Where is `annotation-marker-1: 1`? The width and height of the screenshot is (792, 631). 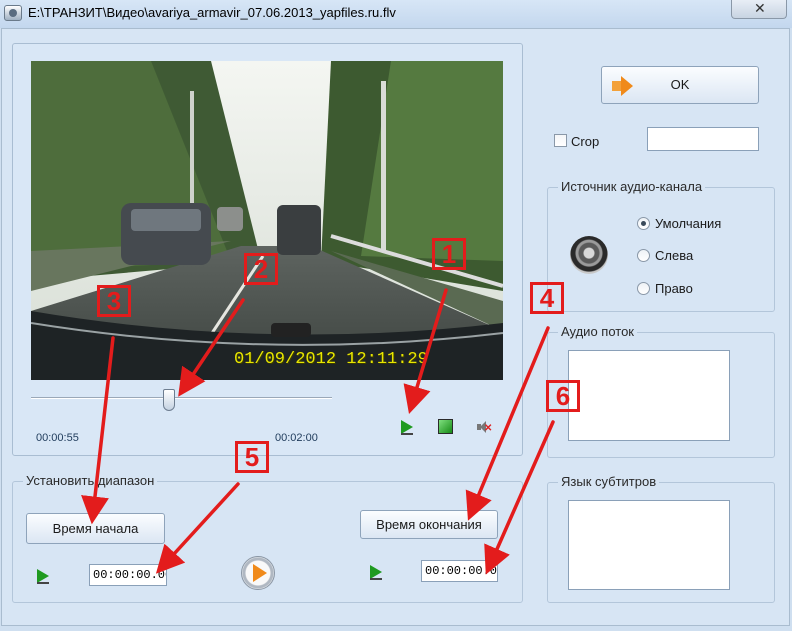
annotation-marker-1: 1 is located at coordinates (449, 254).